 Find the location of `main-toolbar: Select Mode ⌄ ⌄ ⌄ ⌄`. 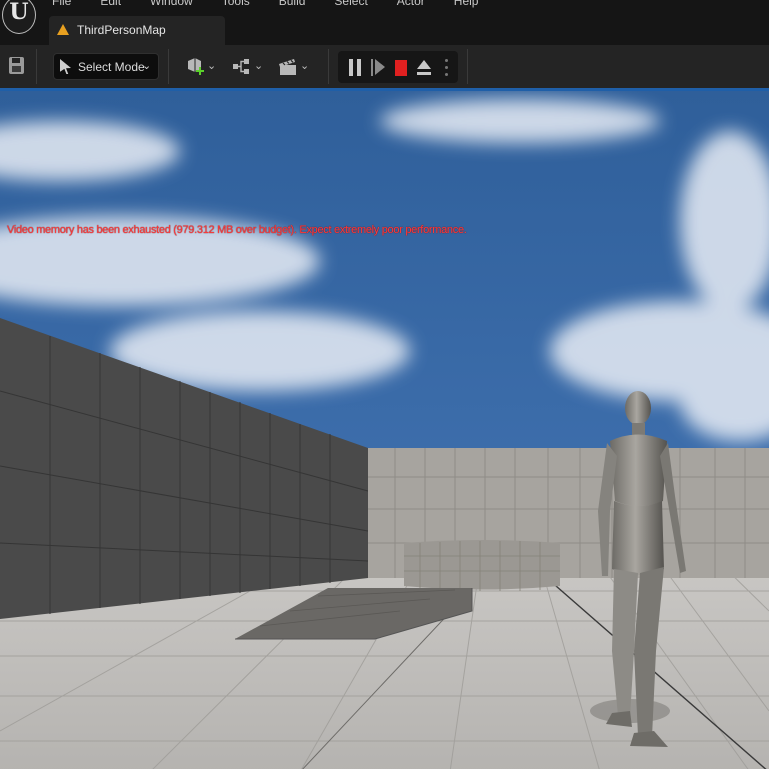

main-toolbar: Select Mode ⌄ ⌄ ⌄ ⌄ is located at coordinates (384, 66).